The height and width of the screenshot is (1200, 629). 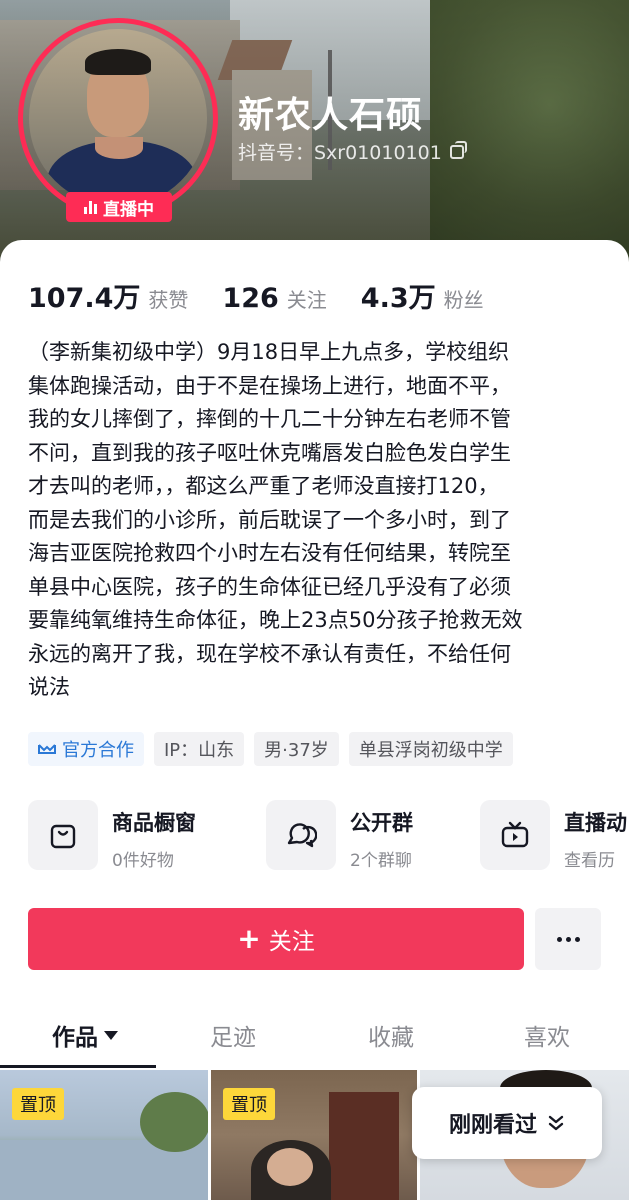 I want to click on bio-line: （李新集初级中学）9月18日早上九点多，学校组织, so click(x=269, y=352).